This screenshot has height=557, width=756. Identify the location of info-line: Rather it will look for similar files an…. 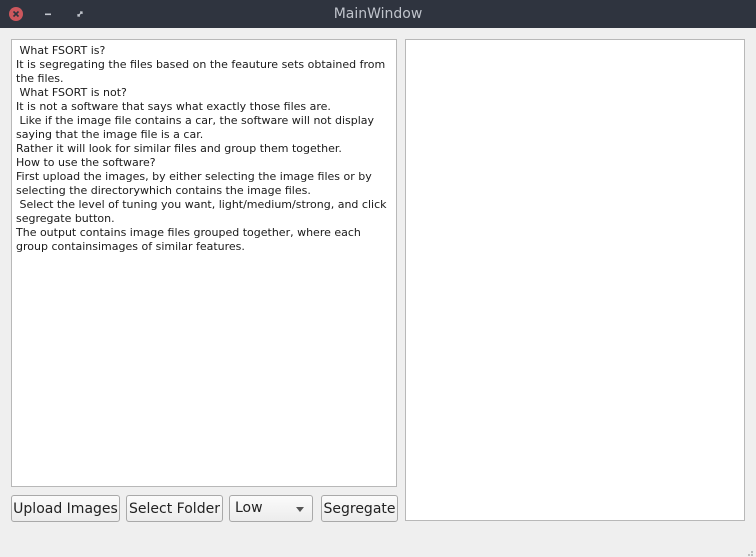
(179, 148).